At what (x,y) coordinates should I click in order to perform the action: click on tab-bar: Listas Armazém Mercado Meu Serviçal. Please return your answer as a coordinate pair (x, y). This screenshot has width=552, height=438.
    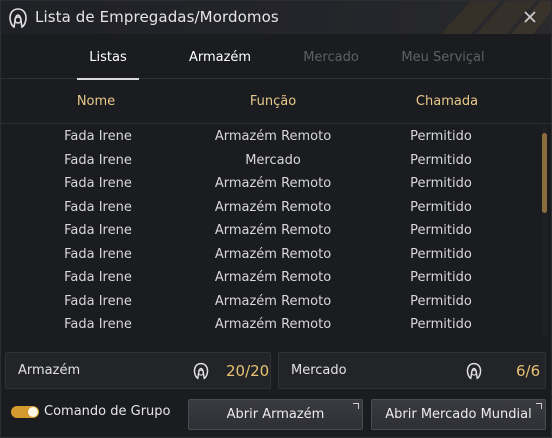
    Looking at the image, I should click on (276, 59).